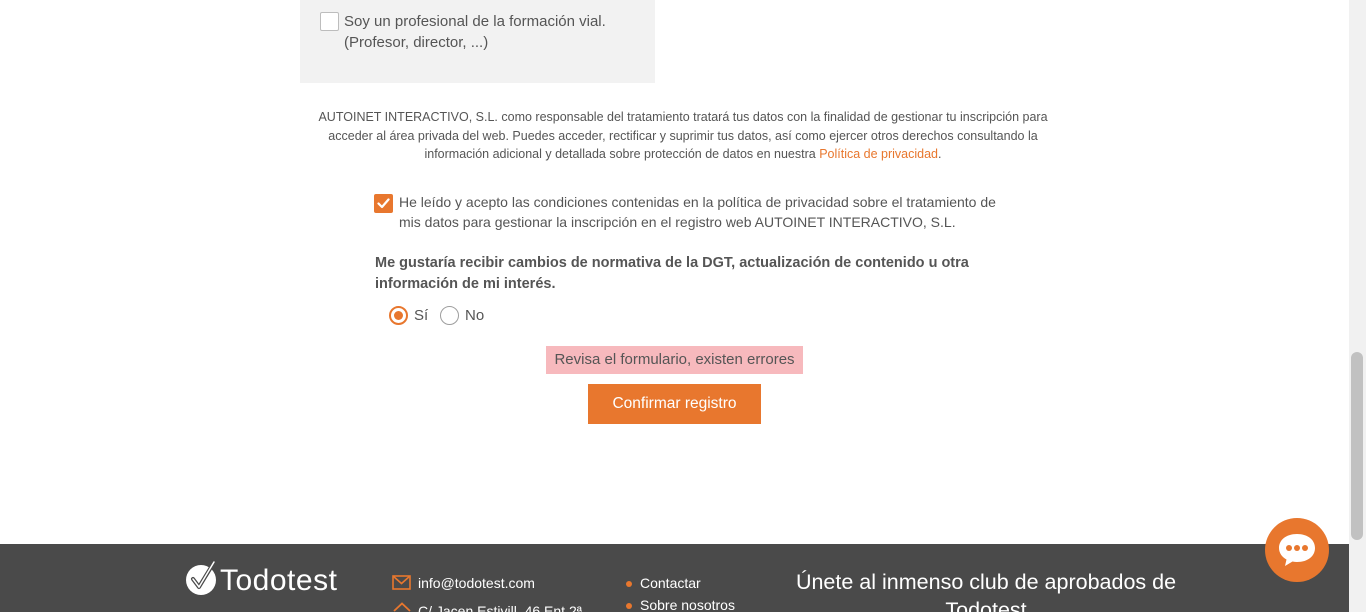  What do you see at coordinates (674, 404) in the screenshot?
I see `confirm-registration-button: Confirmar registro` at bounding box center [674, 404].